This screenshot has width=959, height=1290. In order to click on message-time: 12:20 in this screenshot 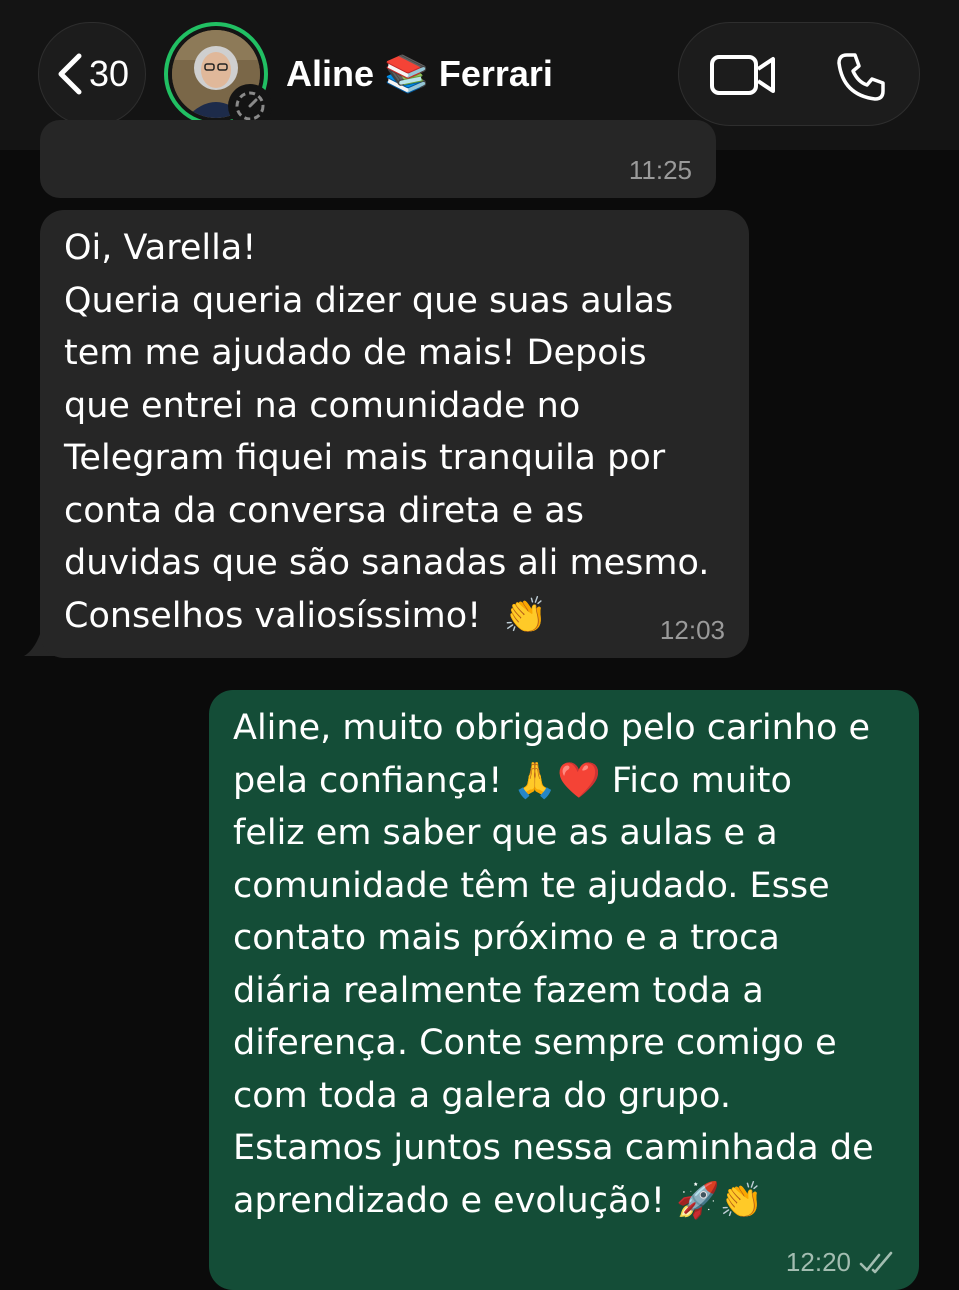, I will do `click(818, 1262)`.